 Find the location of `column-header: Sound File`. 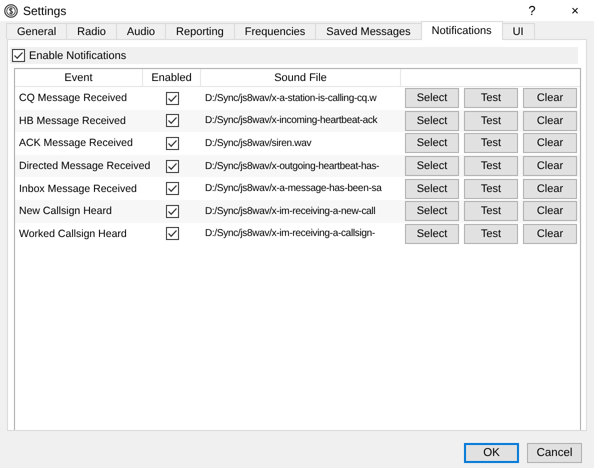

column-header: Sound File is located at coordinates (301, 78).